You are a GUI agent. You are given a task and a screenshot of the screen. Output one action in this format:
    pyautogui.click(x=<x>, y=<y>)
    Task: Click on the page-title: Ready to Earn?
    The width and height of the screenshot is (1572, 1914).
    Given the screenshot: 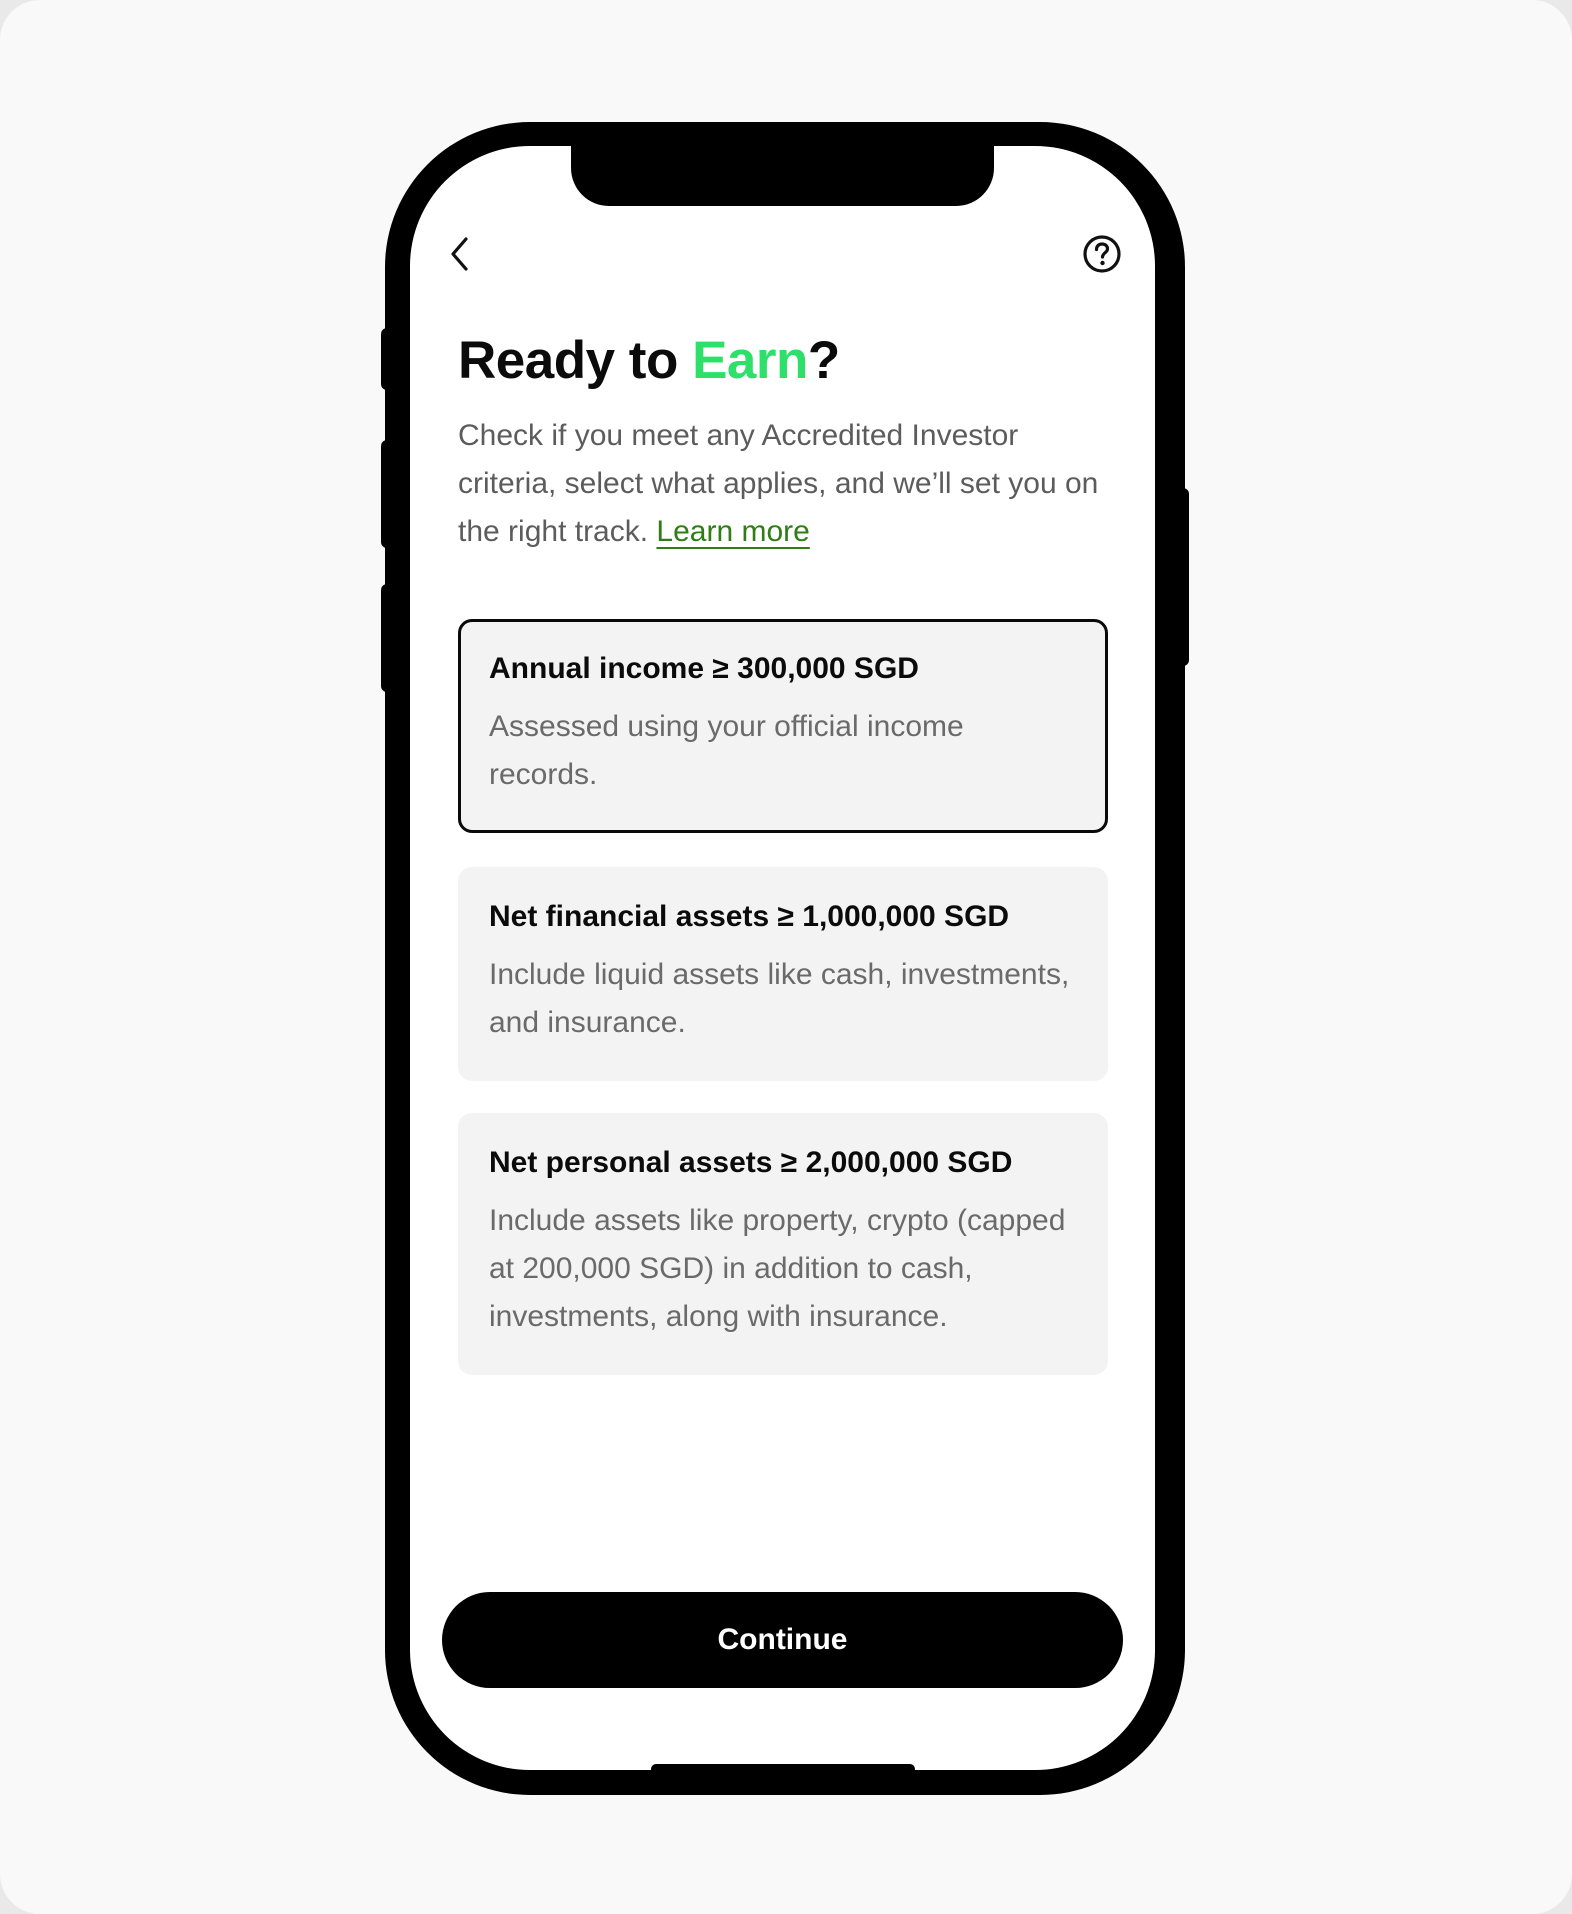 What is the action you would take?
    pyautogui.click(x=649, y=360)
    